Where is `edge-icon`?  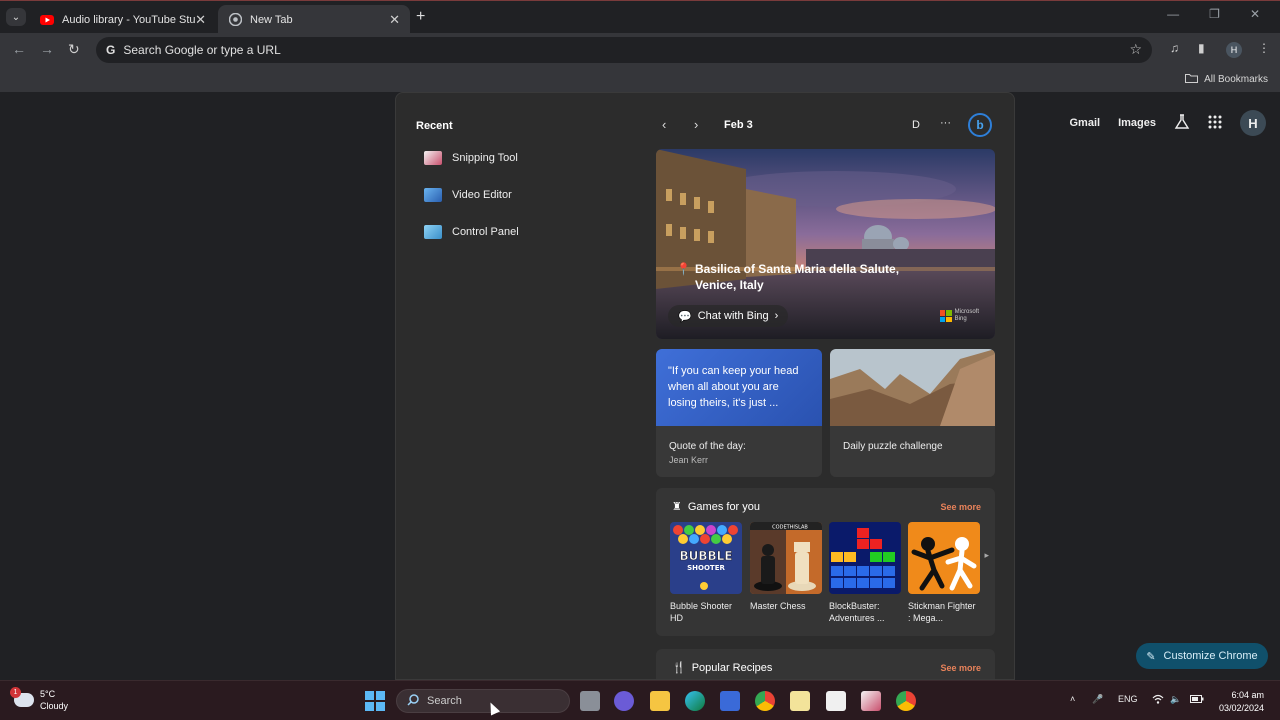 edge-icon is located at coordinates (695, 701).